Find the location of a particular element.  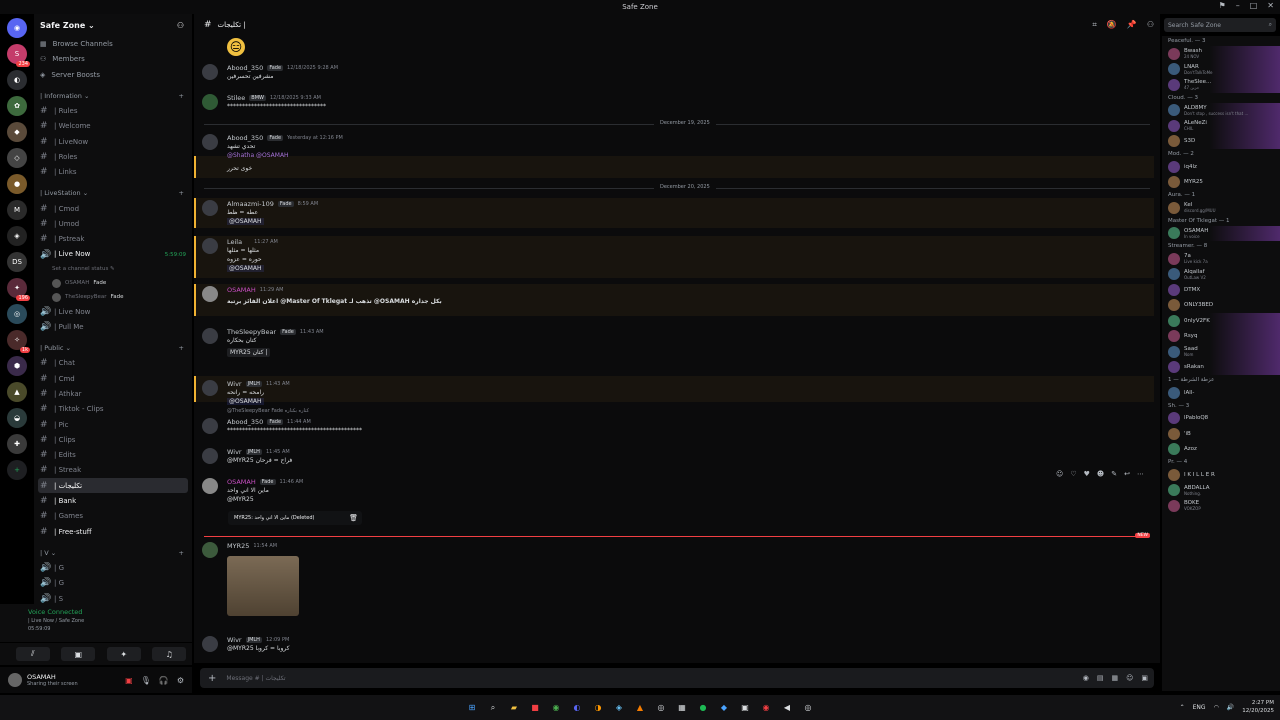

member-list-icon: ⚇ is located at coordinates (1150, 25).